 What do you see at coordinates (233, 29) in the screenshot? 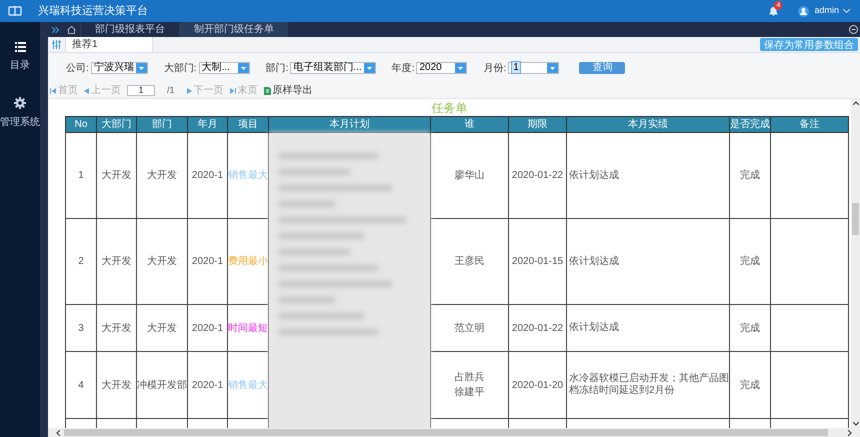
I see `tab: 制开部门级任务单` at bounding box center [233, 29].